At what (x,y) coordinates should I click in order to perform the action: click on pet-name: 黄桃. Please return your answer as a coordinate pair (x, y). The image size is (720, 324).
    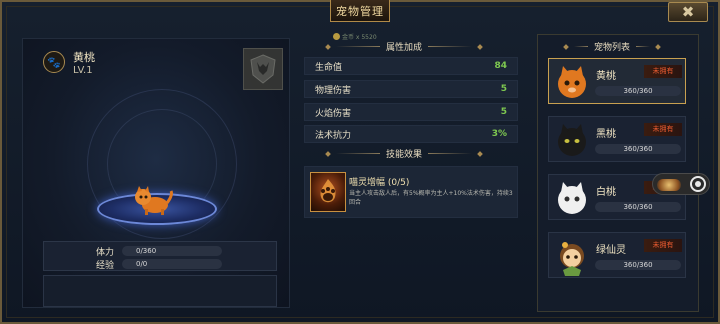
    Looking at the image, I should click on (84, 57).